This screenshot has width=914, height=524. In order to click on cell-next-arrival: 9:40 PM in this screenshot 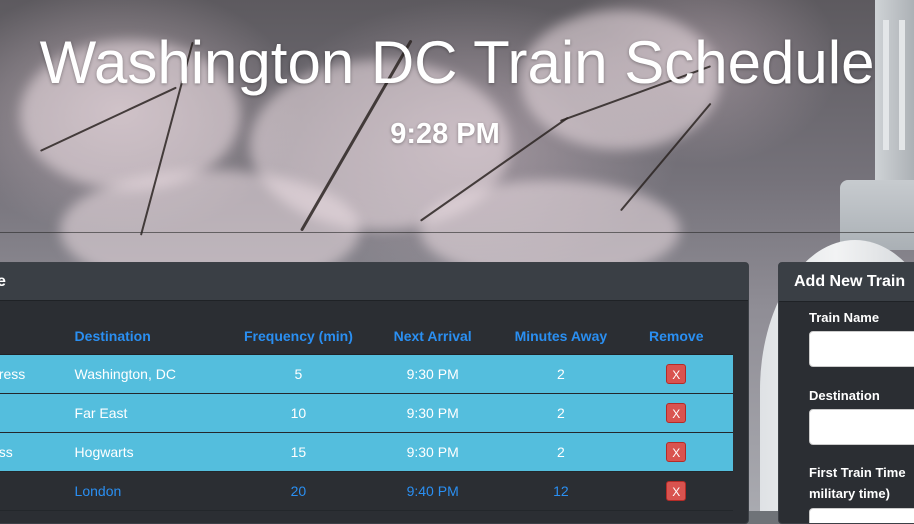, I will do `click(433, 491)`.